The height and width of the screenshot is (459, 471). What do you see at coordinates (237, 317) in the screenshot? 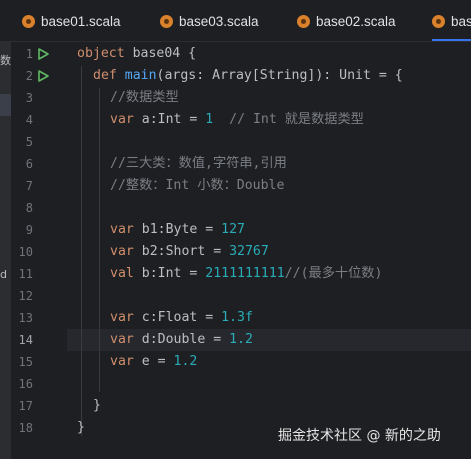
I see `number-literal: 1.3f` at bounding box center [237, 317].